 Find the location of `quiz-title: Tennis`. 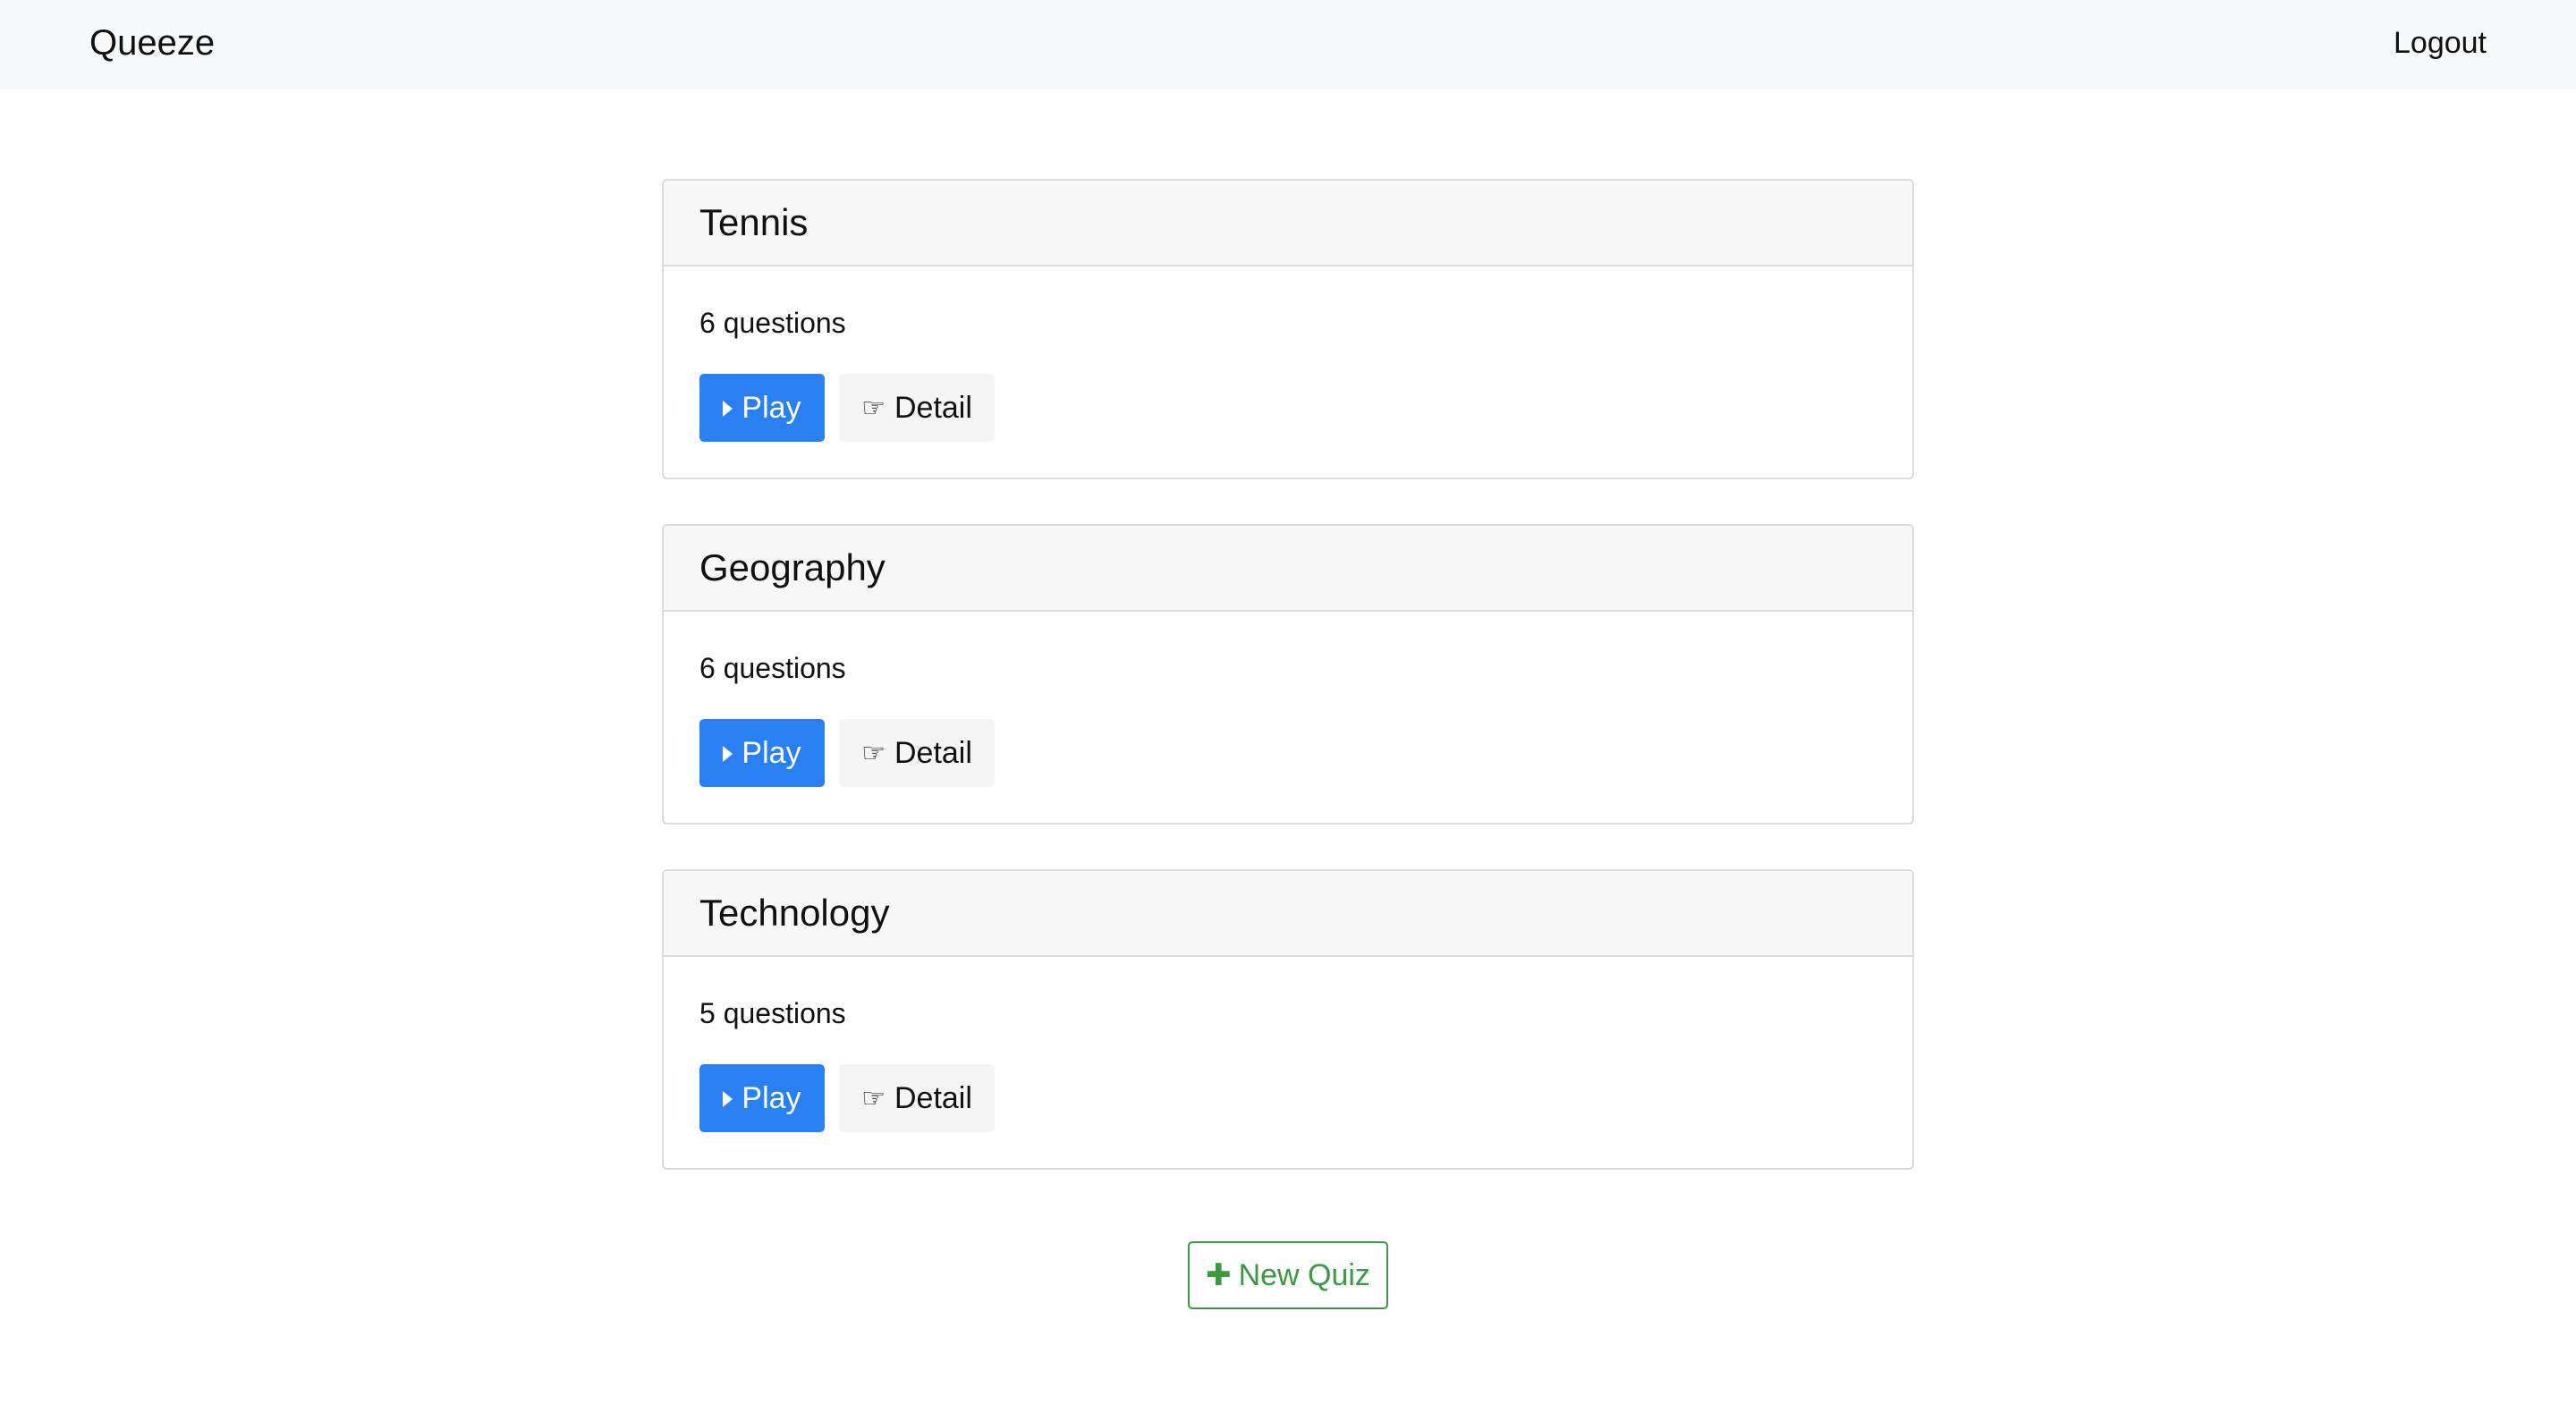

quiz-title: Tennis is located at coordinates (754, 222).